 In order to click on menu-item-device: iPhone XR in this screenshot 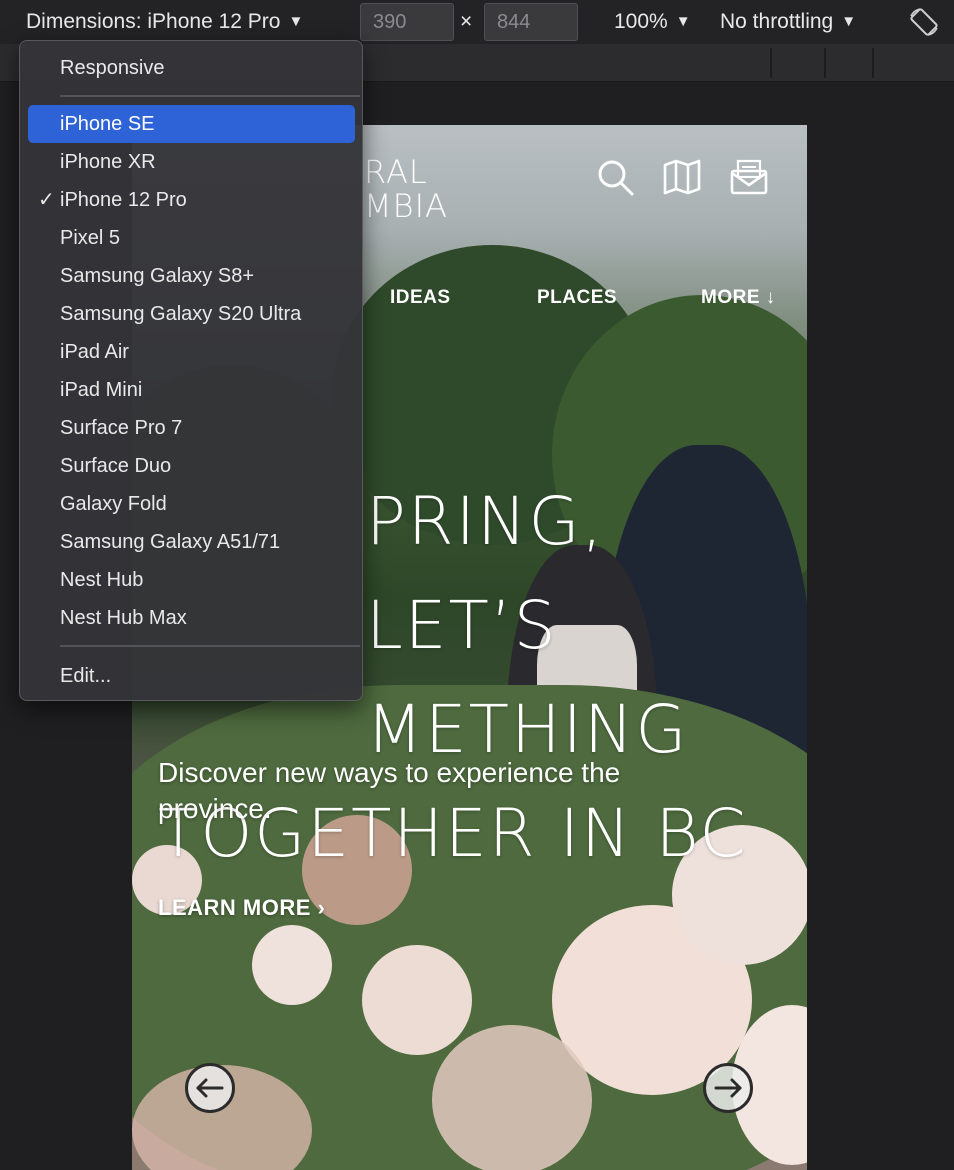, I will do `click(191, 162)`.